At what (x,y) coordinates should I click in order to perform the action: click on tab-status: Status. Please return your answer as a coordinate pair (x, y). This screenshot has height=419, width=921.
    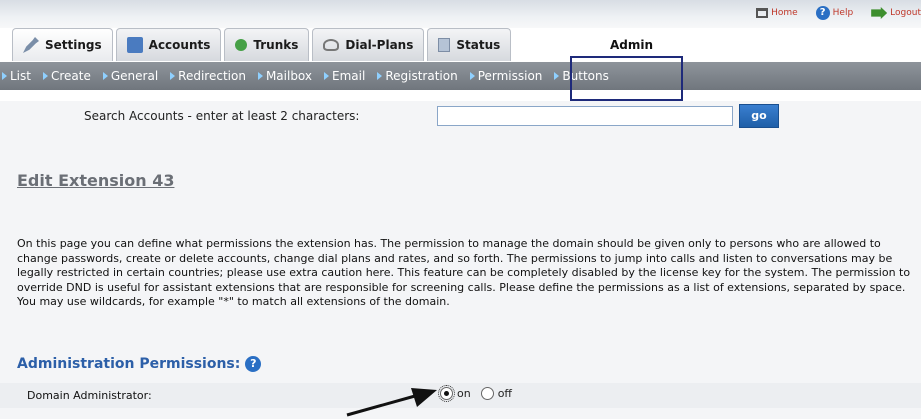
    Looking at the image, I should click on (469, 44).